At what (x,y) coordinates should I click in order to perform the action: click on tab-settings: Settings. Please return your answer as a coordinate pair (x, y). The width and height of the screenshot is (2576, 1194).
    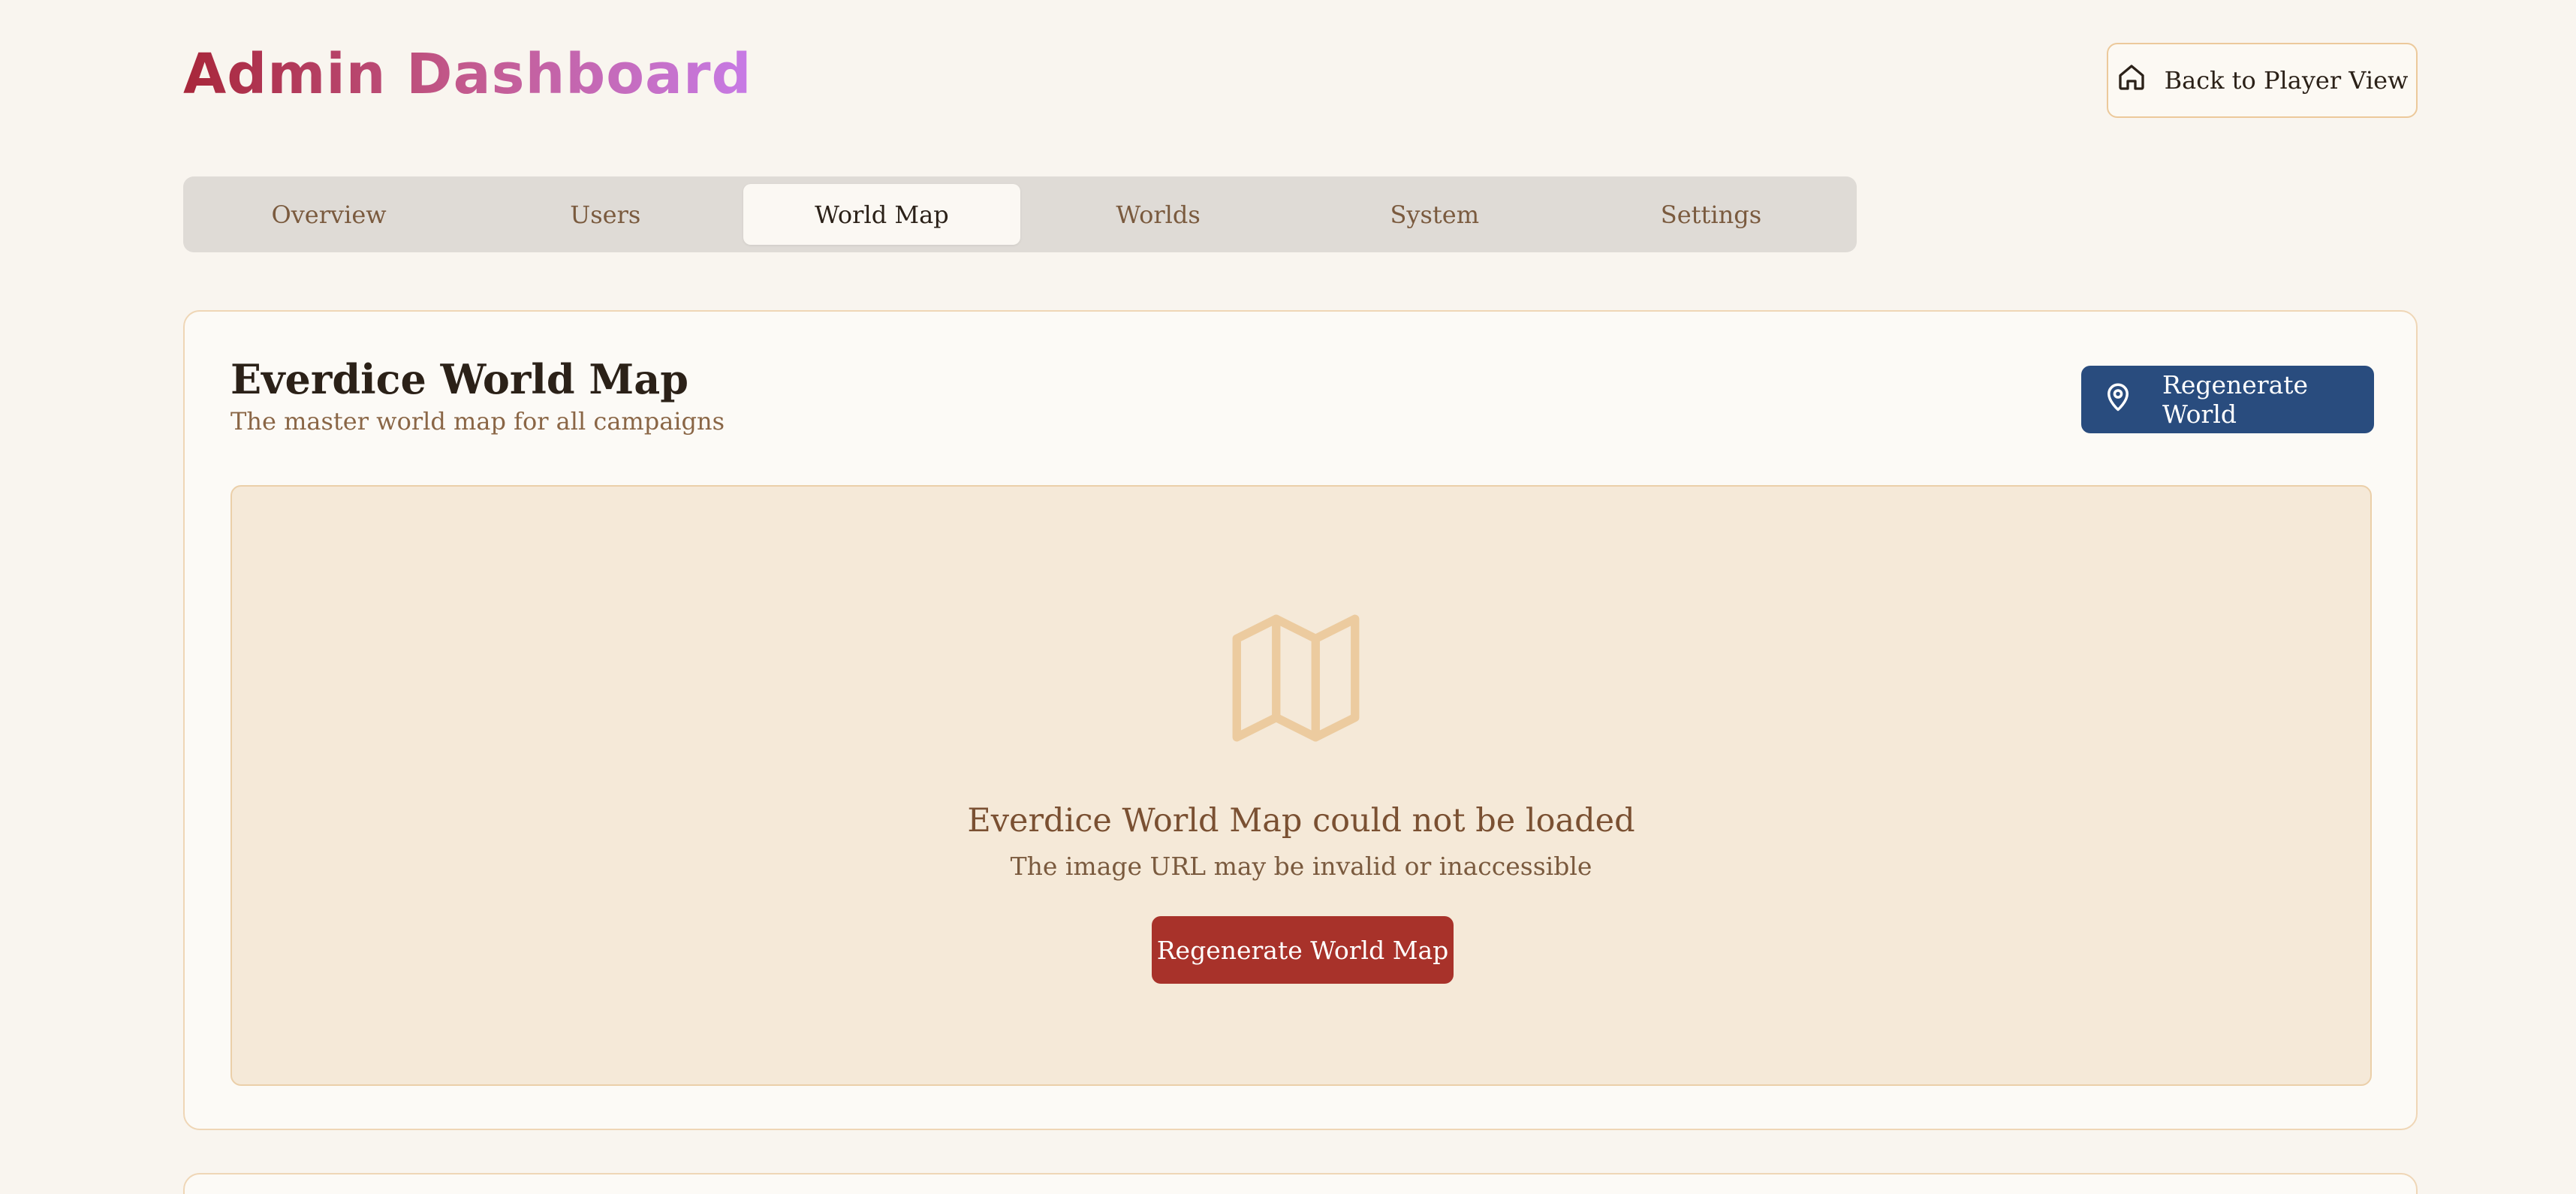
    Looking at the image, I should click on (1711, 215).